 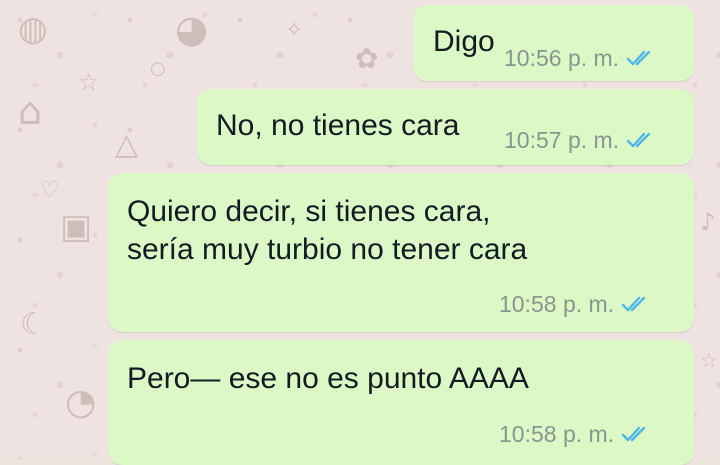 What do you see at coordinates (562, 58) in the screenshot?
I see `message-timestamp: 10:56 p. m.` at bounding box center [562, 58].